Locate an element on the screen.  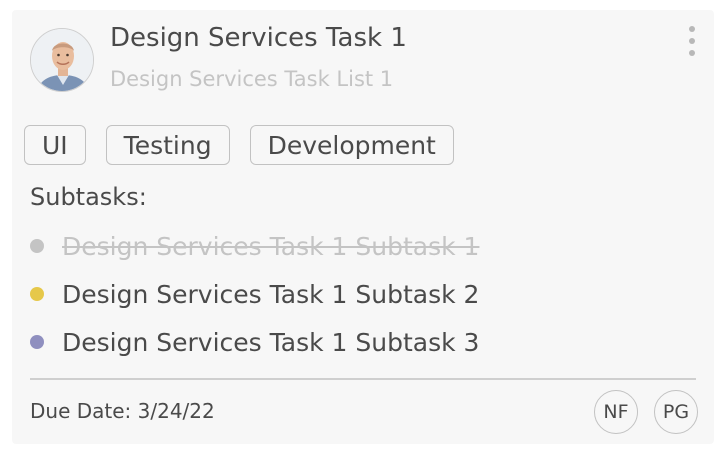
assignee-avatar-nf: NF is located at coordinates (616, 412).